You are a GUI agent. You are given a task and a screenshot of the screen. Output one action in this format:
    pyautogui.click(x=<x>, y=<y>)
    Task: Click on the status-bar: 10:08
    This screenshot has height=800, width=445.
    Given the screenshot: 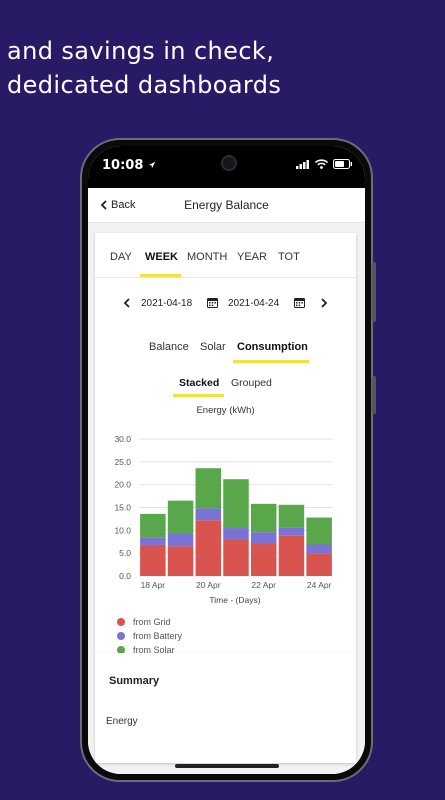 What is the action you would take?
    pyautogui.click(x=226, y=167)
    